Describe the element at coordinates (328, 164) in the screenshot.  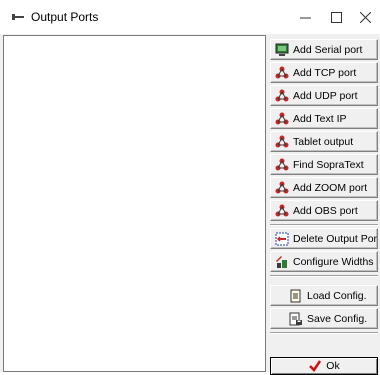
I see `find-sopratext-label: Find SopraText` at that location.